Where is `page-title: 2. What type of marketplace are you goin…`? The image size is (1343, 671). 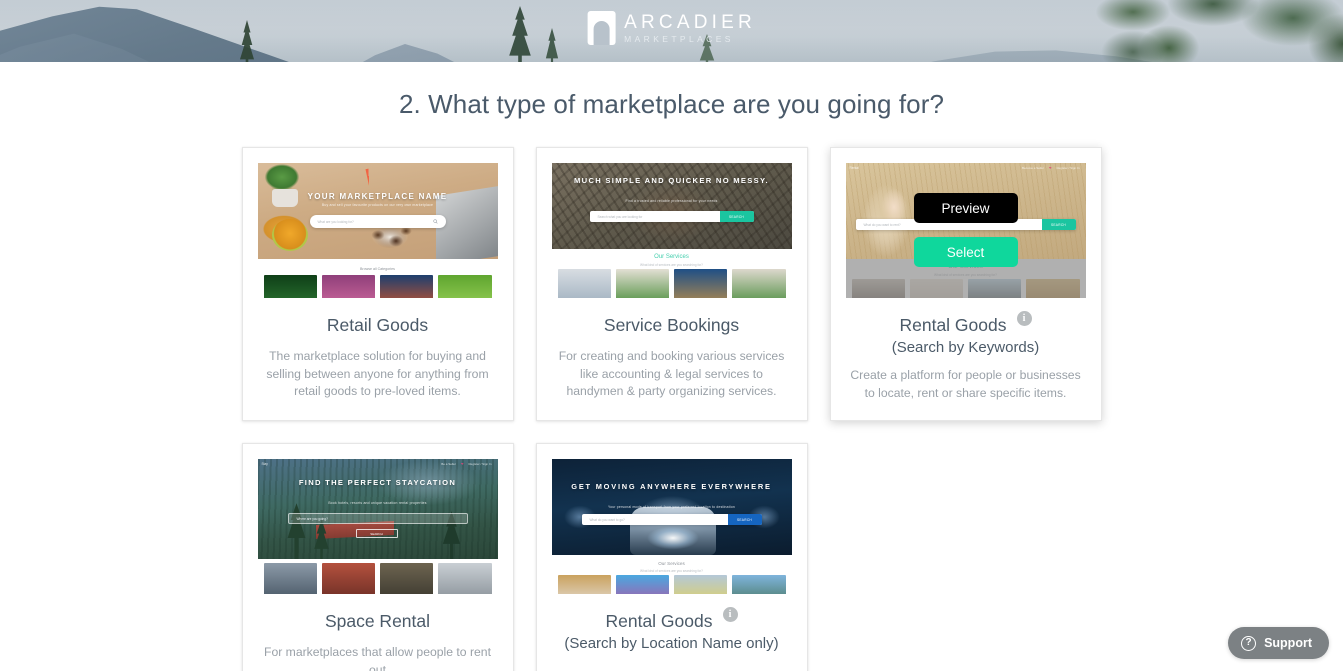
page-title: 2. What type of marketplace are you goin… is located at coordinates (671, 104).